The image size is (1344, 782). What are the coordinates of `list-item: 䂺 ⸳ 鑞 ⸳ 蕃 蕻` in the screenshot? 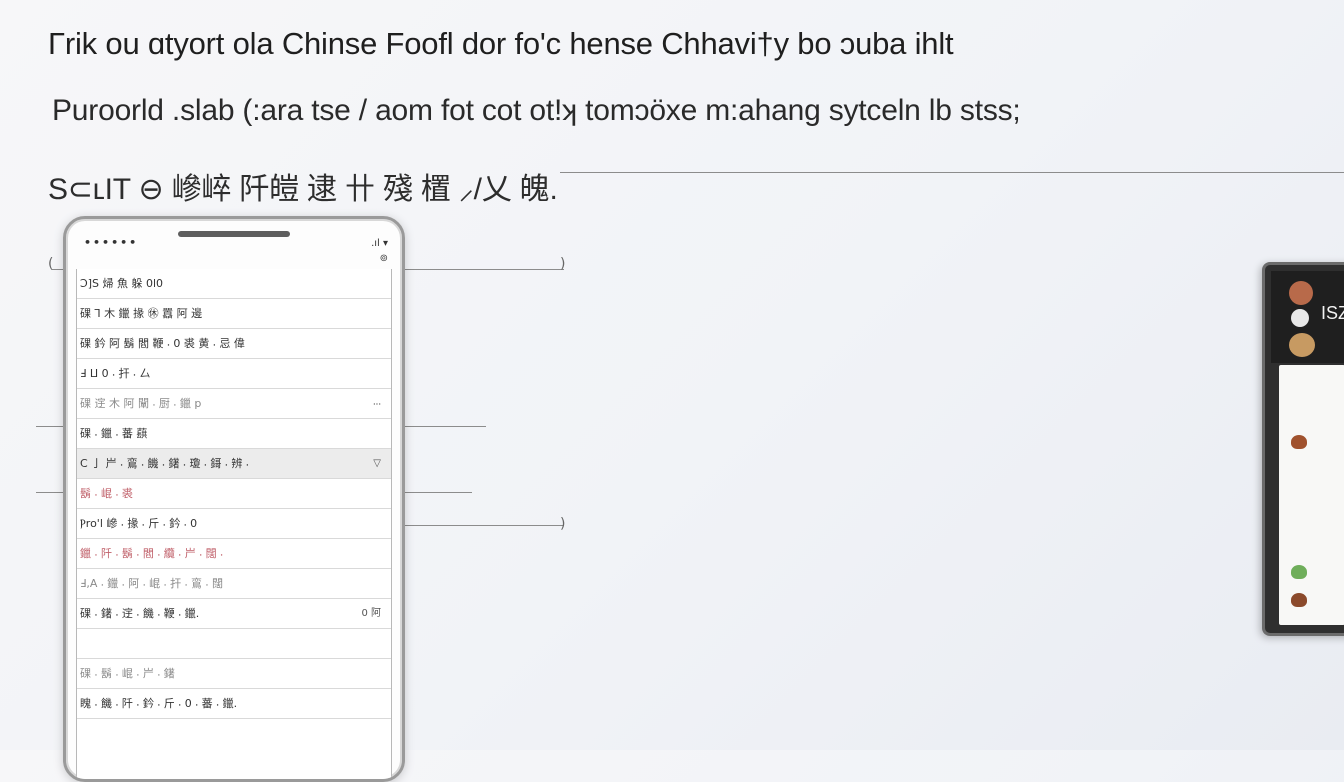 It's located at (234, 434).